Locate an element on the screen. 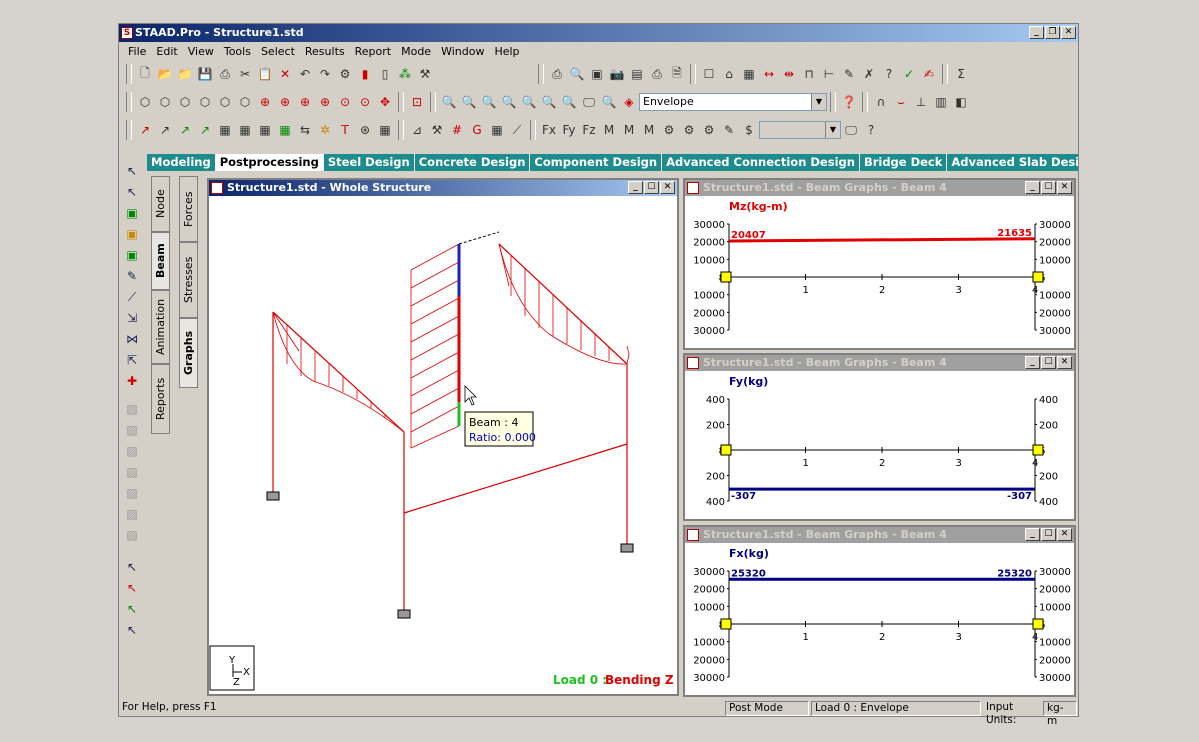 The width and height of the screenshot is (1199, 742). line-tool-icon: ⟋ is located at coordinates (517, 130).